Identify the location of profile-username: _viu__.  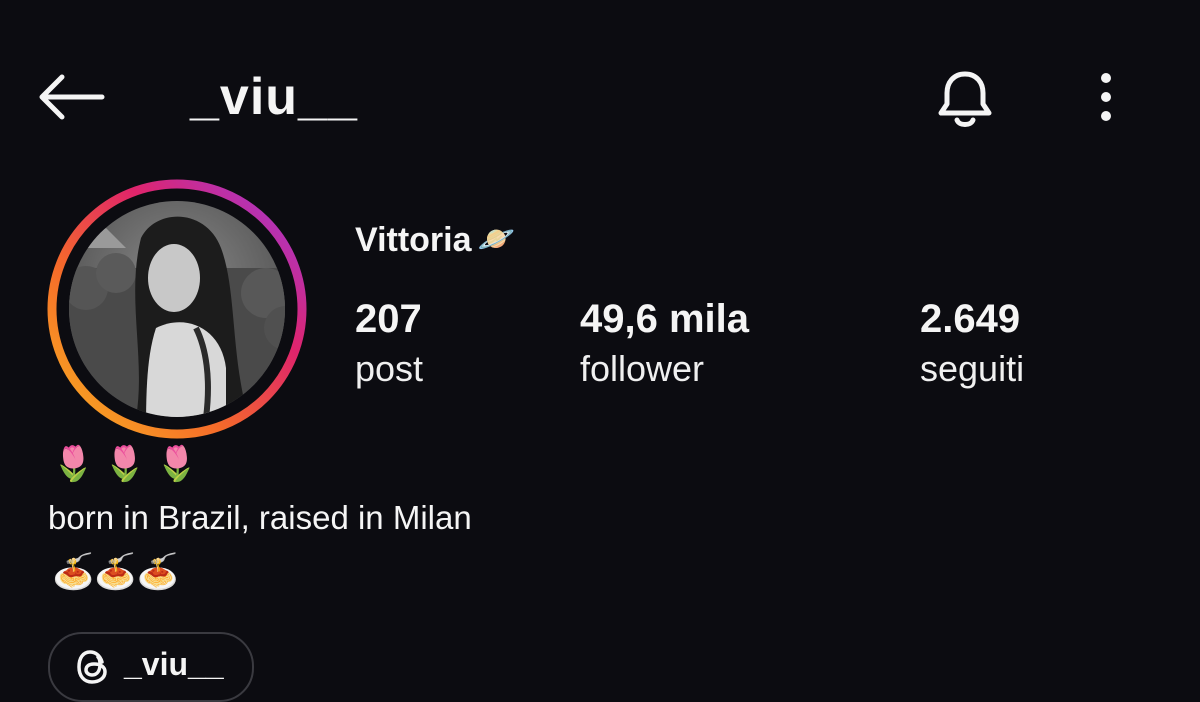
(274, 97).